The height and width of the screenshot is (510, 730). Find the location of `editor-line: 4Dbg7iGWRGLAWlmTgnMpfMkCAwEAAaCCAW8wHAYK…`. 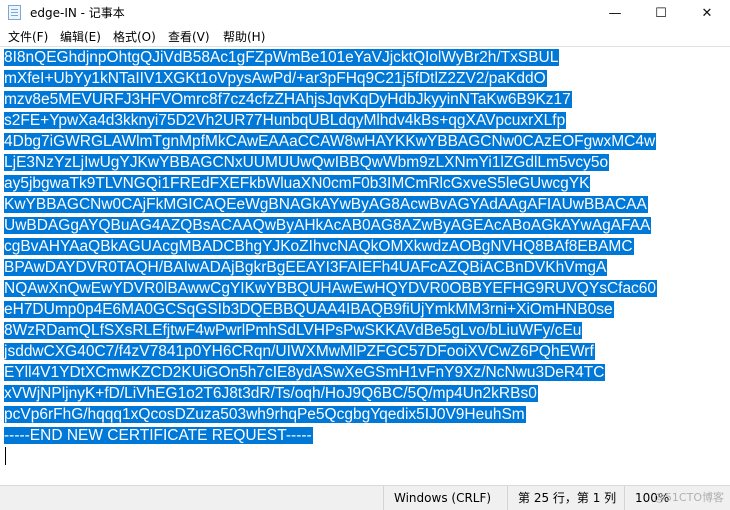

editor-line: 4Dbg7iGWRGLAWlmTgnMpfMkCAwEAAaCCAW8wHAYK… is located at coordinates (330, 142).